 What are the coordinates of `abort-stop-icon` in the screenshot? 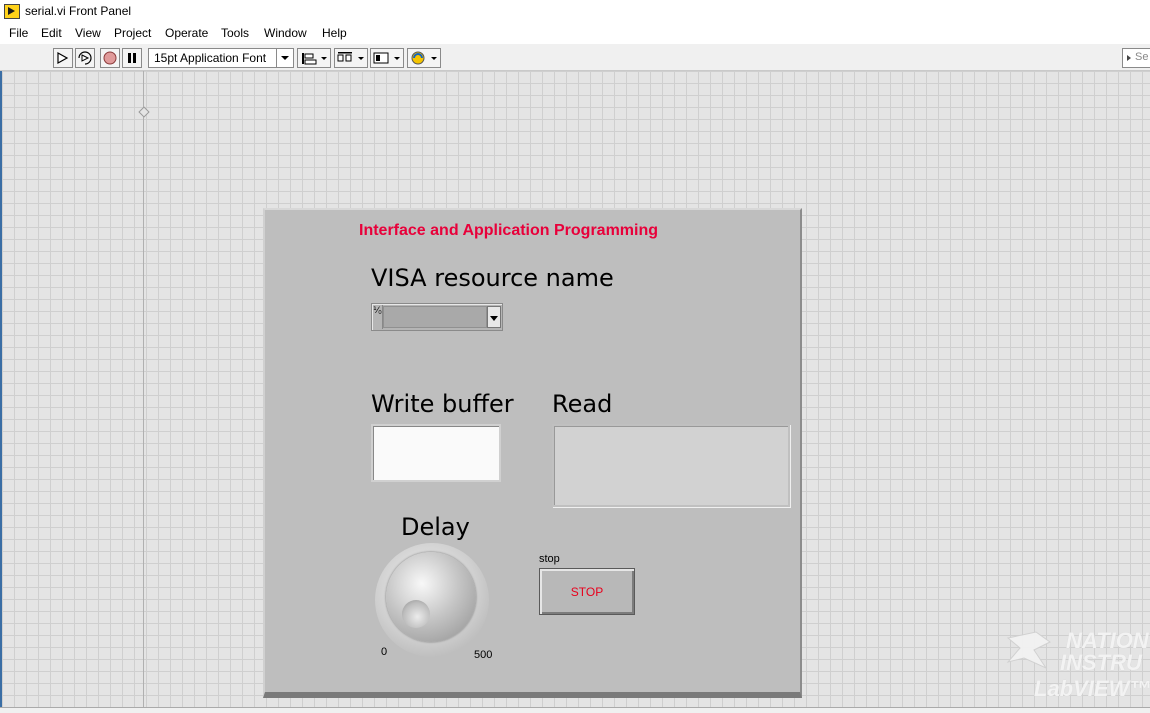 It's located at (110, 58).